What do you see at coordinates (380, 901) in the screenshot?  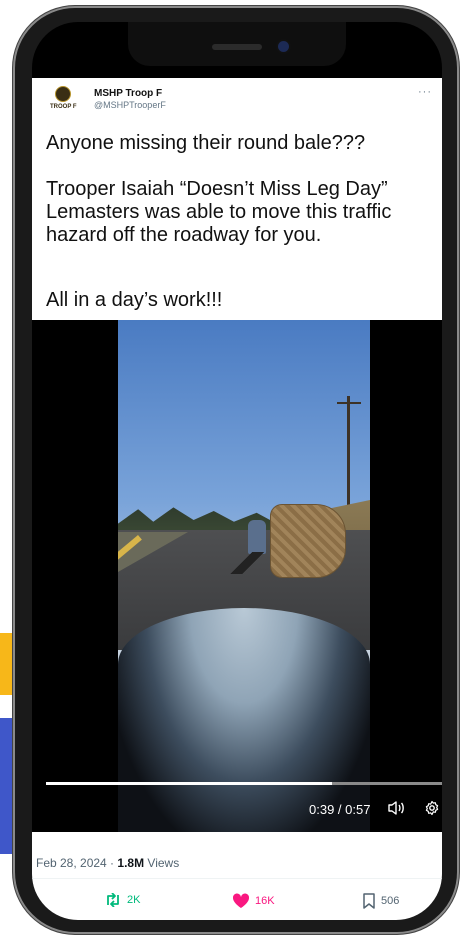 I see `bookmark-button: 506` at bounding box center [380, 901].